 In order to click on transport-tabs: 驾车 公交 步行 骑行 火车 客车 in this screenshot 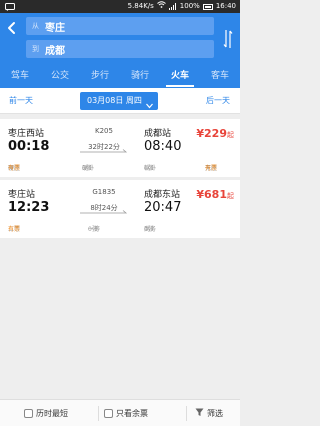, I will do `click(120, 76)`.